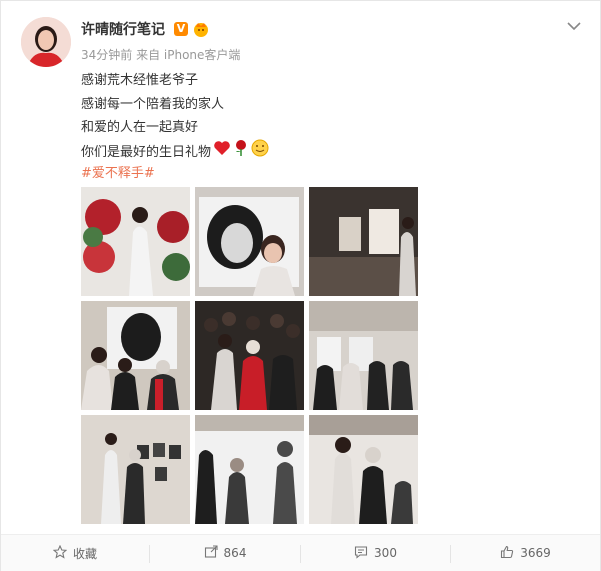 This screenshot has height=571, width=601. I want to click on star-icon, so click(60, 553).